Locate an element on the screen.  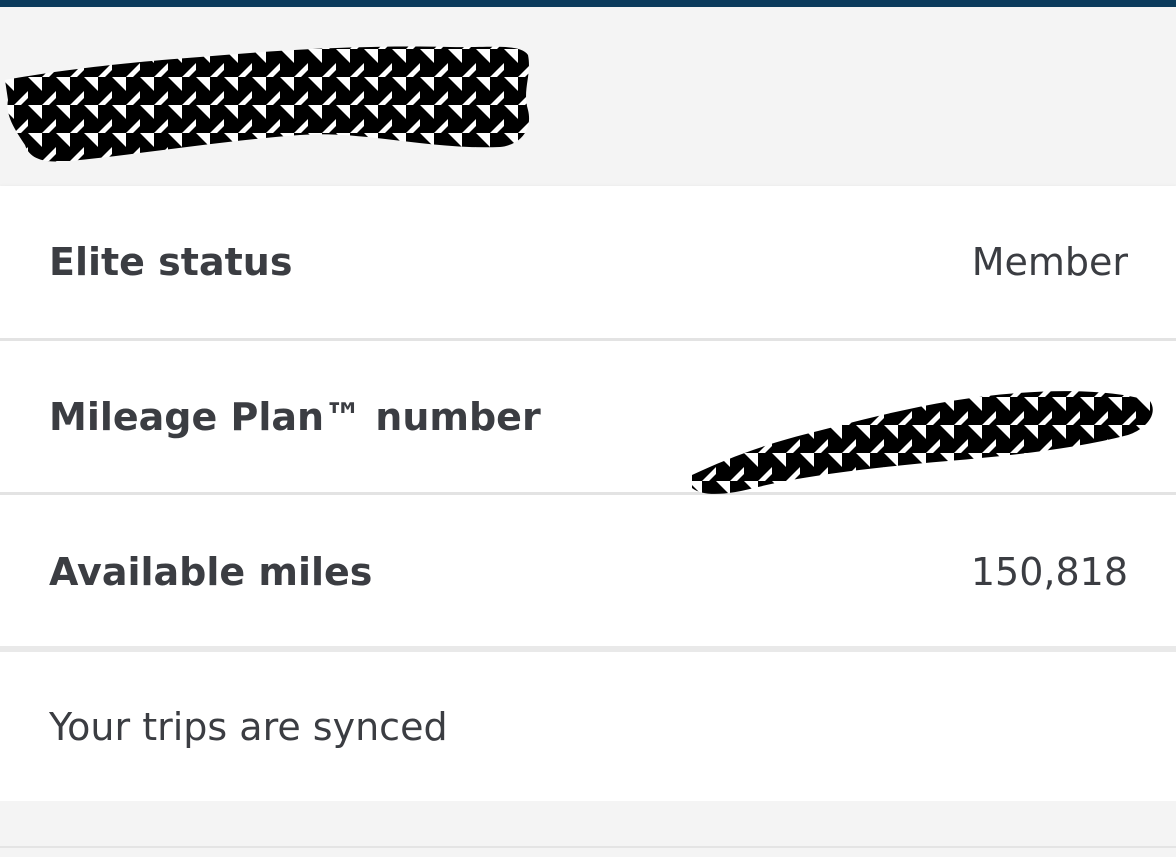
available-miles-value: 150,818 is located at coordinates (1049, 572).